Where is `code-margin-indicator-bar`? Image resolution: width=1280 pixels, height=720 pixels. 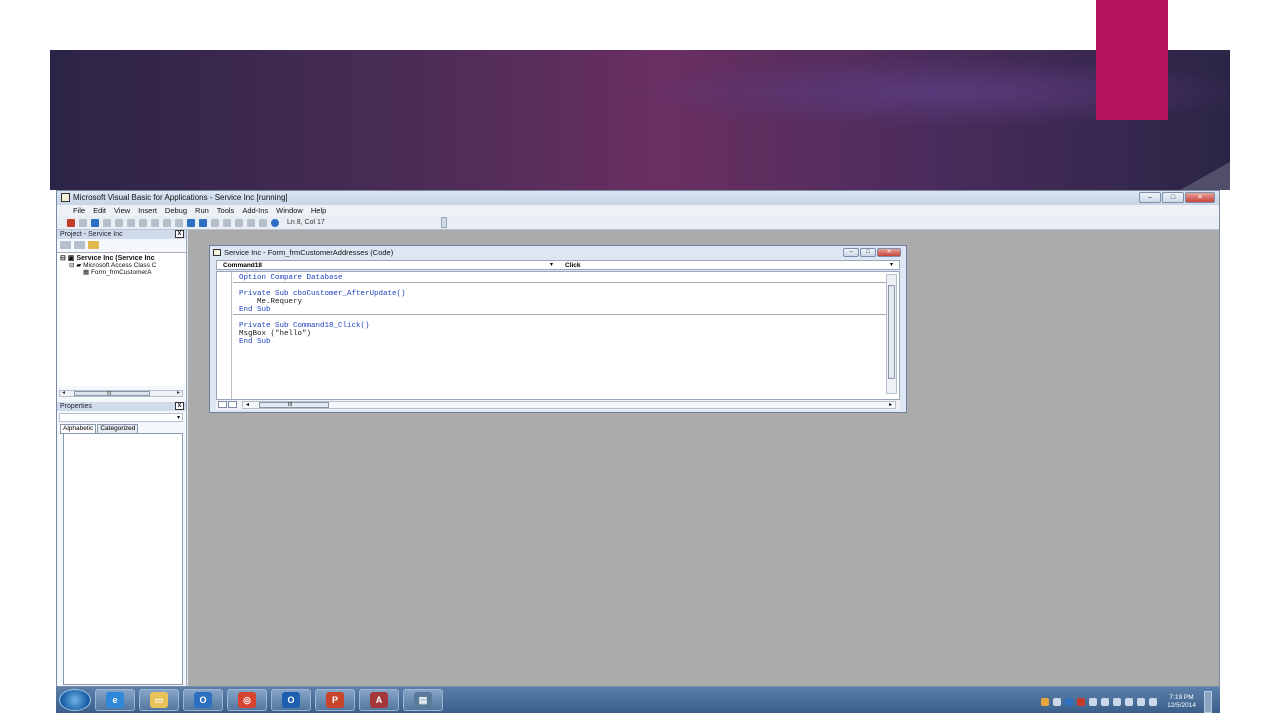 code-margin-indicator-bar is located at coordinates (224, 335).